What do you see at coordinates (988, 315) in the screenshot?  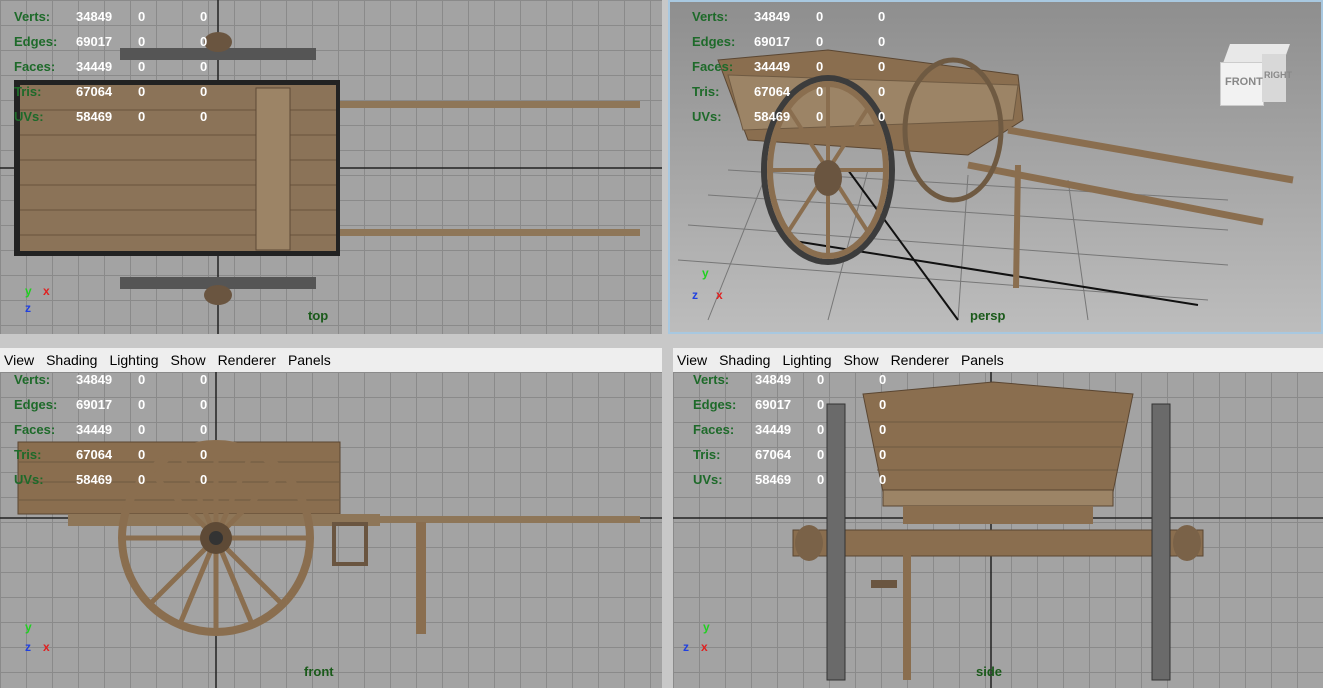 I see `camera-label-persp: persp` at bounding box center [988, 315].